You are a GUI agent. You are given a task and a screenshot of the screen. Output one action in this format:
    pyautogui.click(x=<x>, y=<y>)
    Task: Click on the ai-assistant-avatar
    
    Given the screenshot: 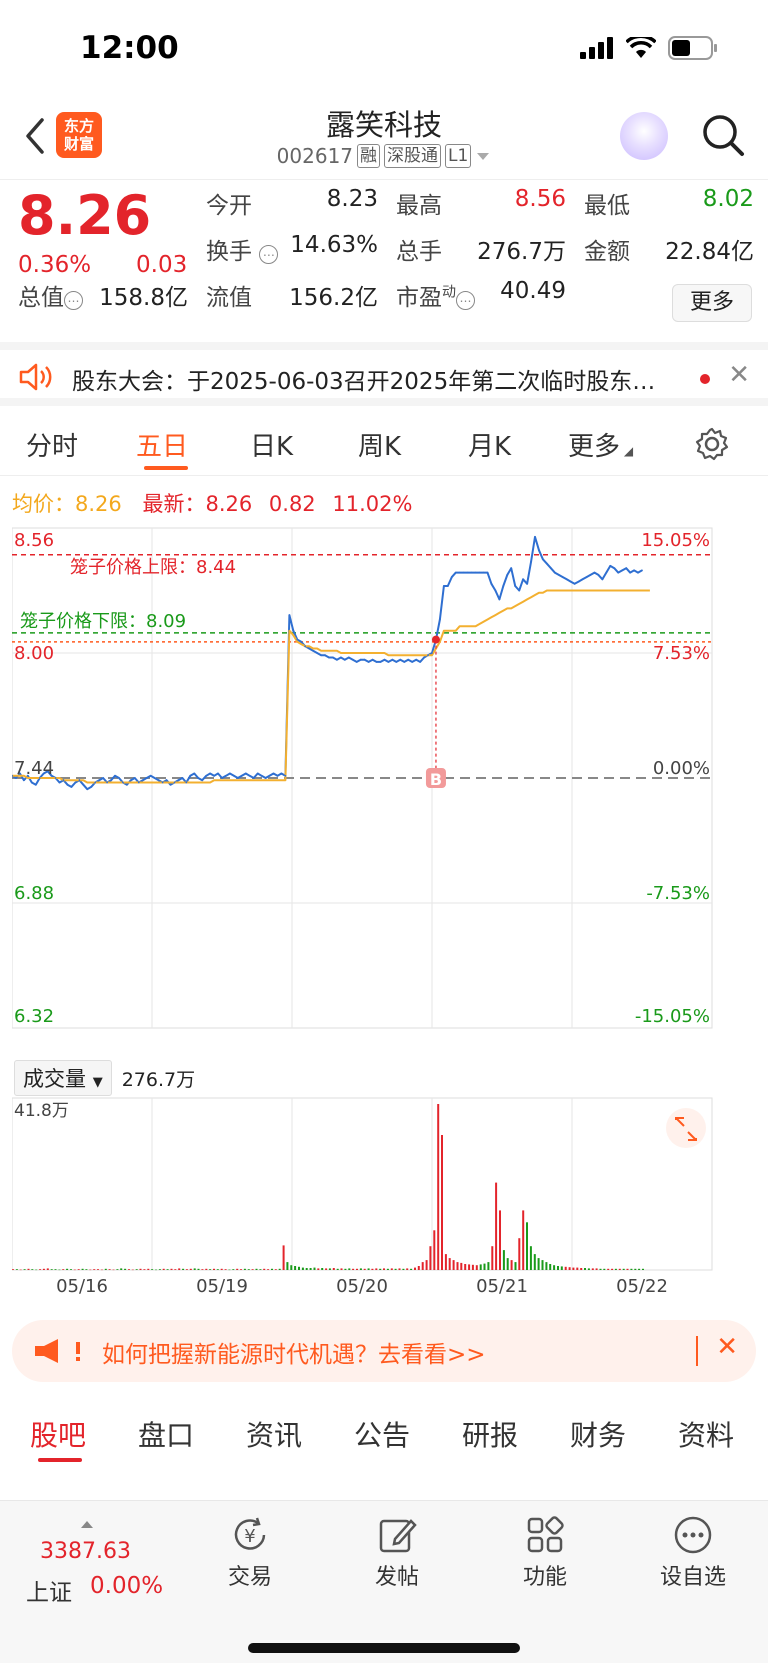 What is the action you would take?
    pyautogui.click(x=644, y=136)
    